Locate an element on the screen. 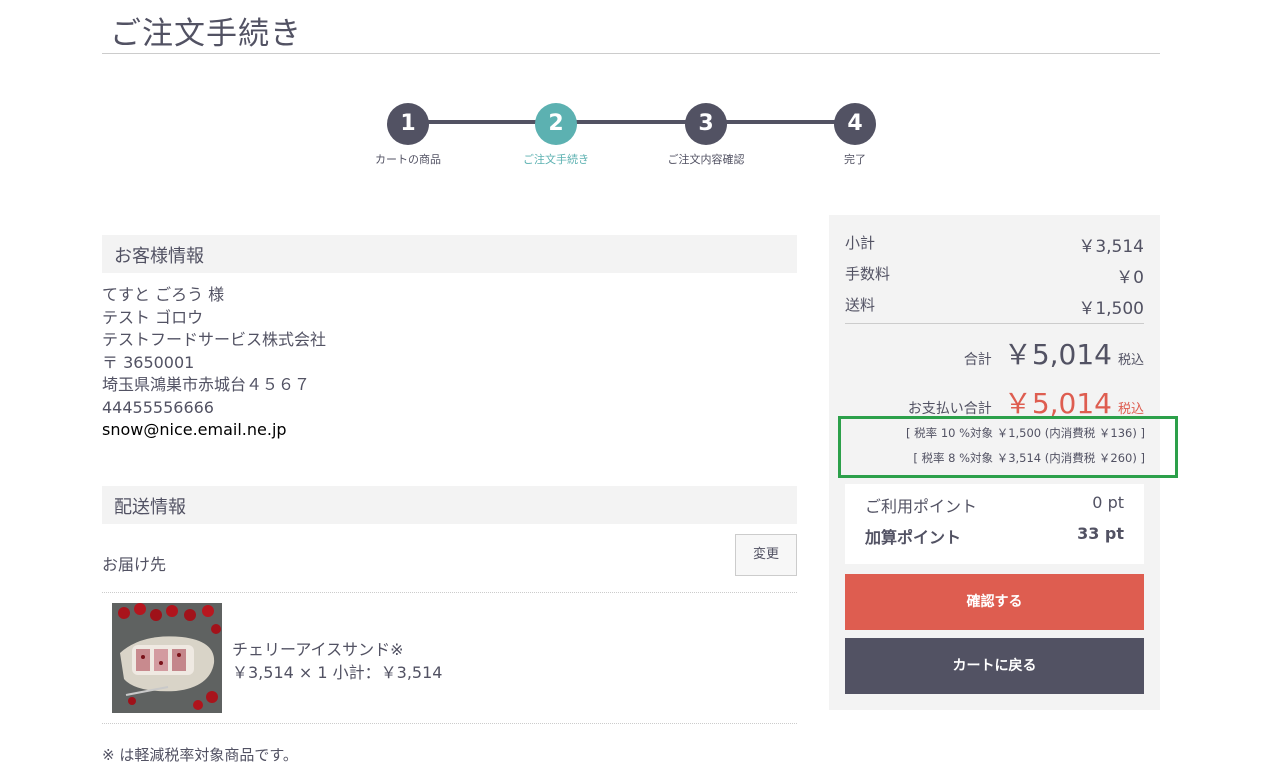 The height and width of the screenshot is (771, 1286). flow-step-number: 1 is located at coordinates (408, 124).